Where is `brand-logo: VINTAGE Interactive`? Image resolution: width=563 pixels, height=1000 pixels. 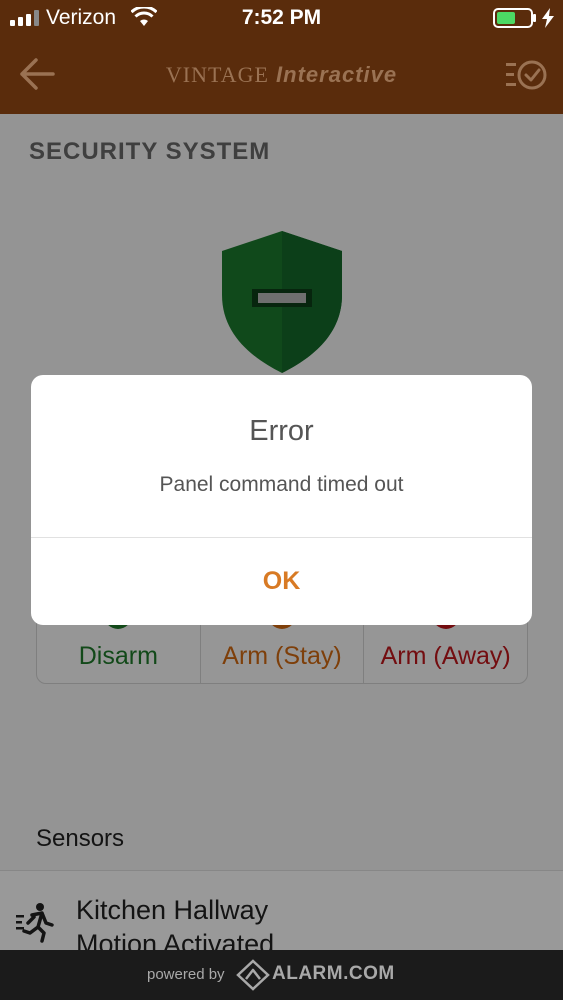 brand-logo: VINTAGE Interactive is located at coordinates (281, 75).